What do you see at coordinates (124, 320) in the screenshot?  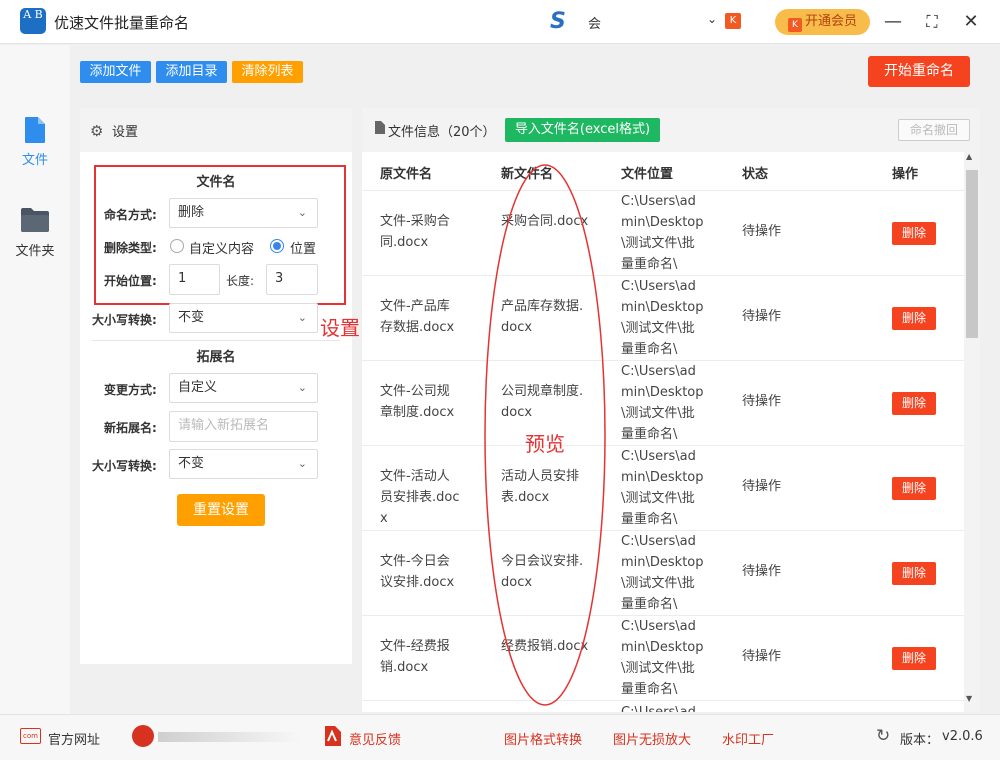 I see `case-convert-label: 大小写转换:` at bounding box center [124, 320].